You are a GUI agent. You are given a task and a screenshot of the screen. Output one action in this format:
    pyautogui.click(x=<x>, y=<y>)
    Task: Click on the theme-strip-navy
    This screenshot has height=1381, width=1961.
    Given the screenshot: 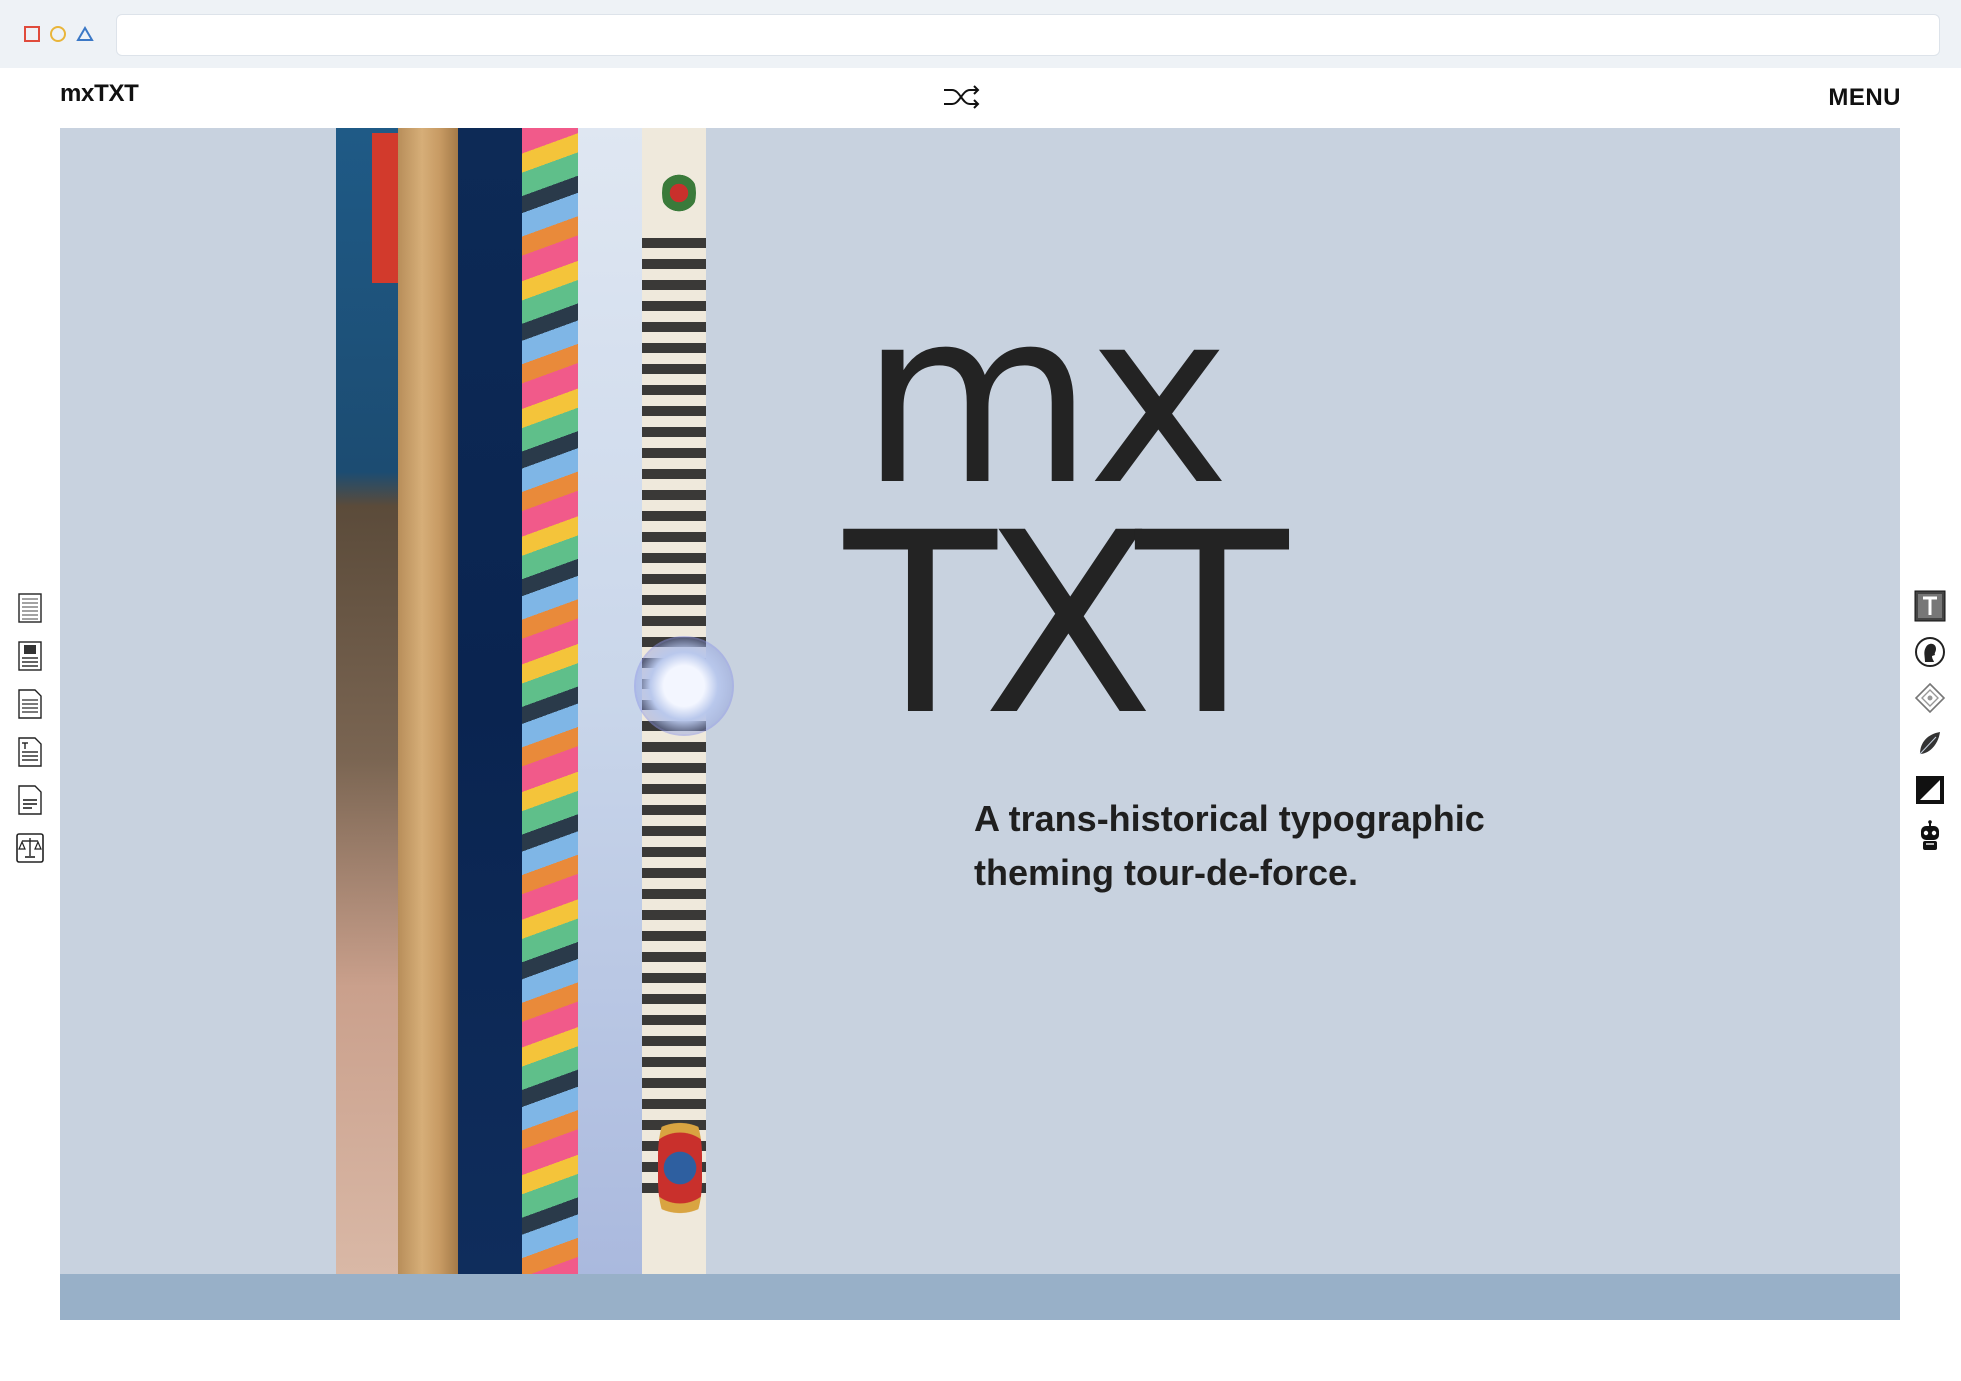 What is the action you would take?
    pyautogui.click(x=490, y=701)
    